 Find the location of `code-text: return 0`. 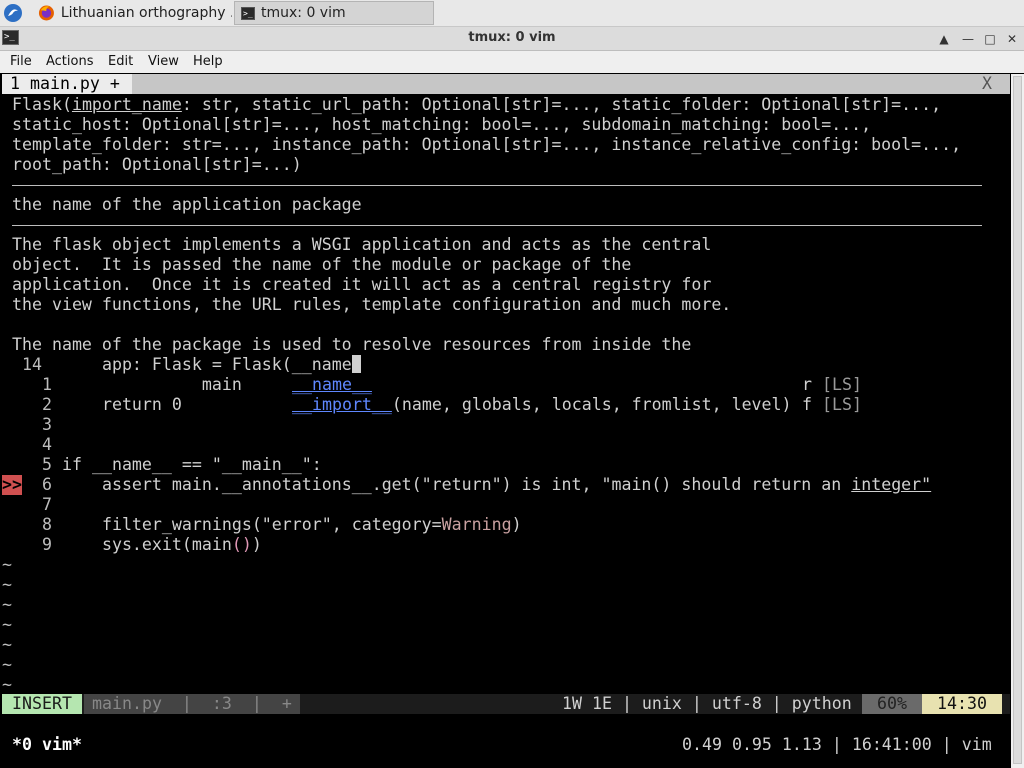

code-text: return 0 is located at coordinates (122, 404).